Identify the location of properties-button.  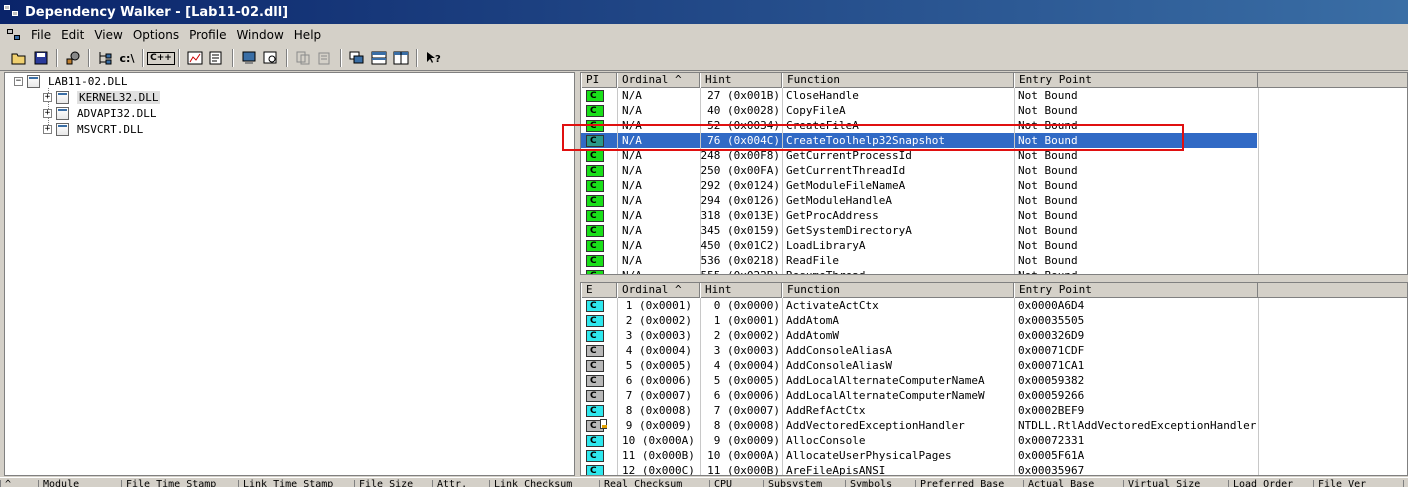
(217, 58).